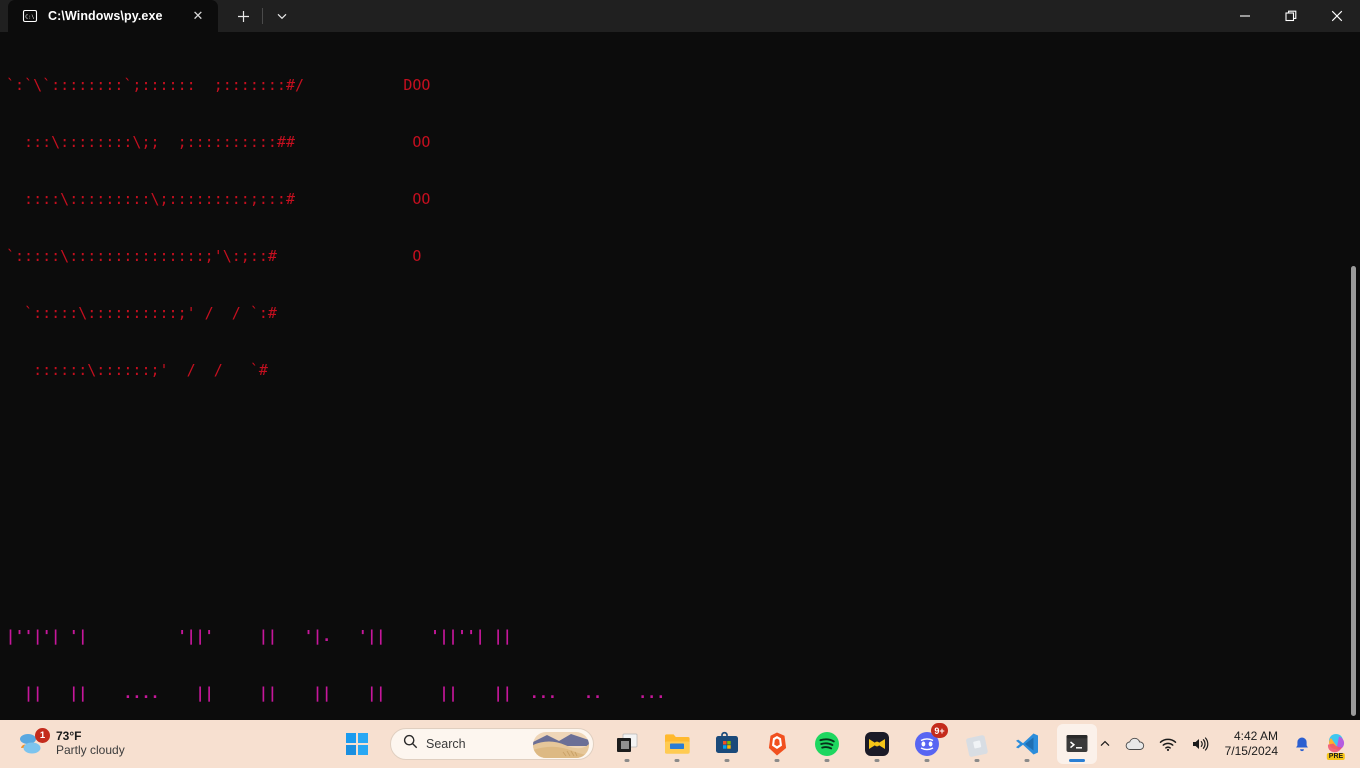 The image size is (1360, 768). Describe the element at coordinates (218, 199) in the screenshot. I see `ascii-banner-red-line: ::::\:::::::::\;:::::::::;:::# OO` at that location.